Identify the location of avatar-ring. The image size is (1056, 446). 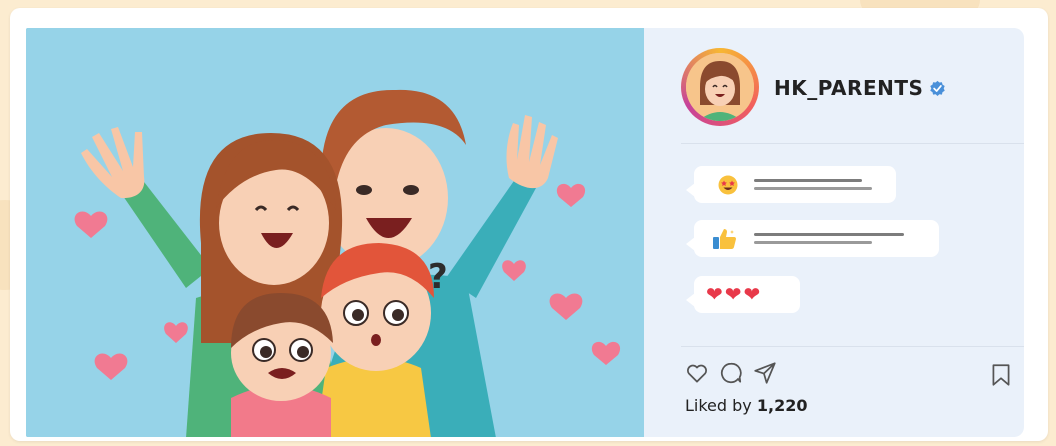
(720, 87).